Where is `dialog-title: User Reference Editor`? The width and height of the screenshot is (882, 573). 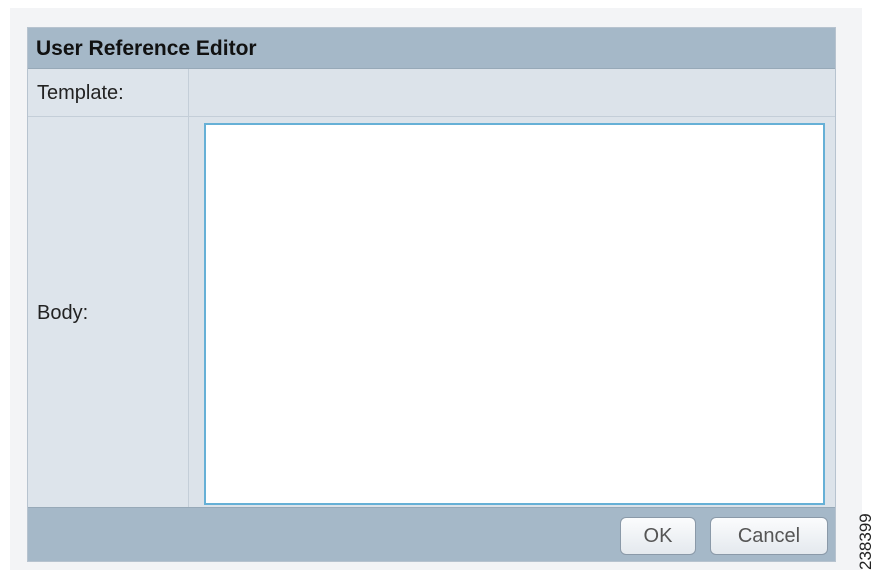 dialog-title: User Reference Editor is located at coordinates (431, 48).